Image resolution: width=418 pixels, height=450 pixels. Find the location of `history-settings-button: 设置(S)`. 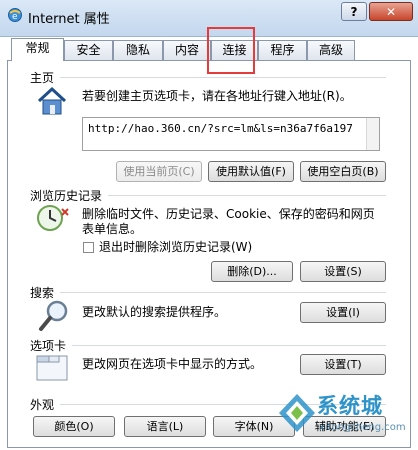

history-settings-button: 设置(S) is located at coordinates (343, 271).